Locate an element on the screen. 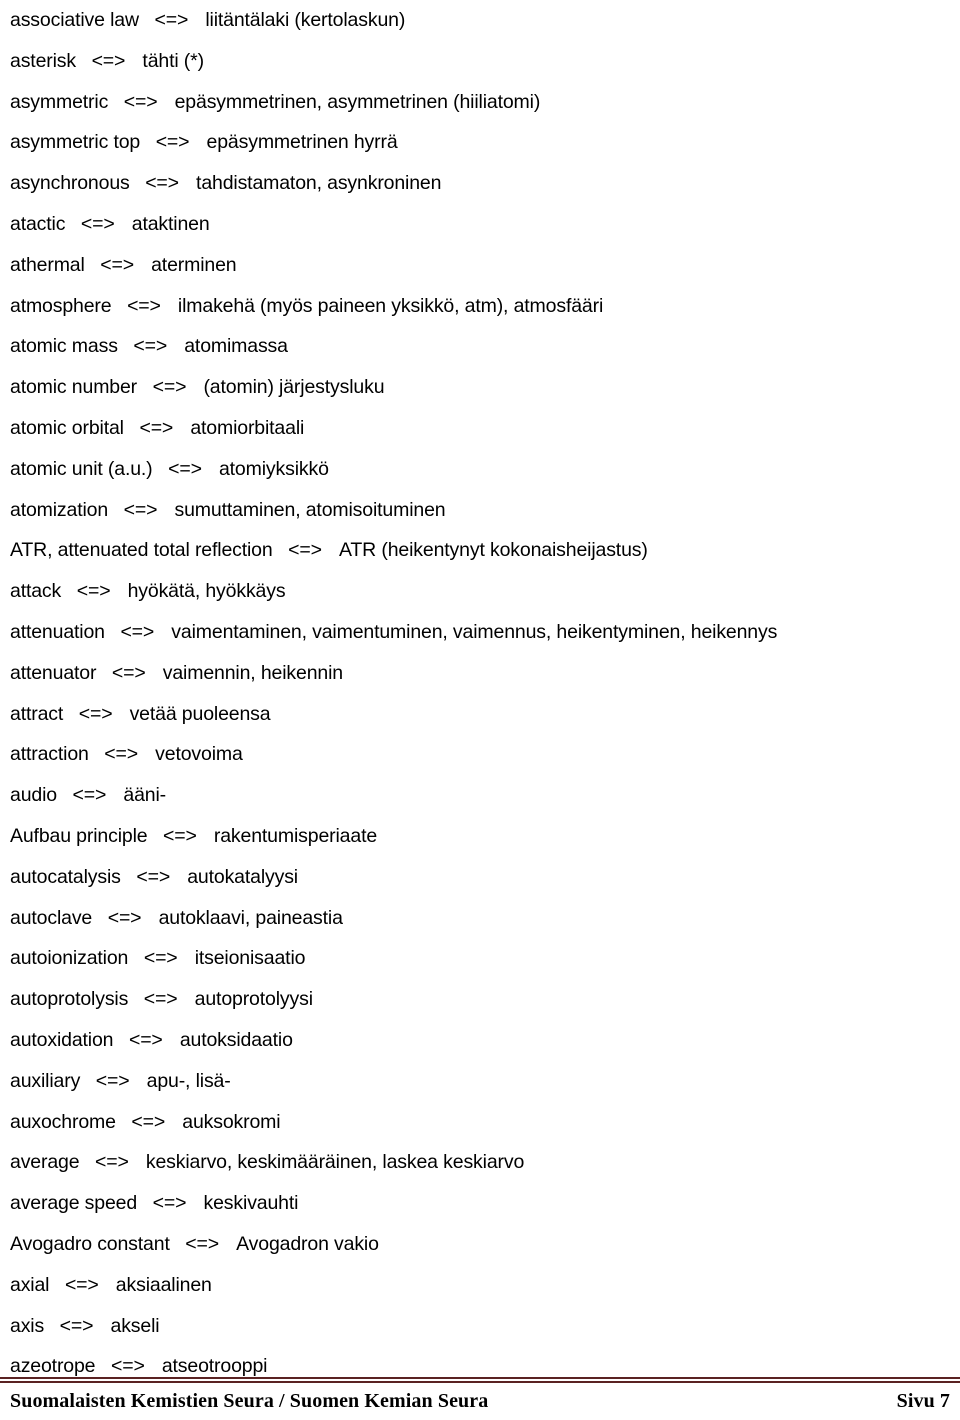 The height and width of the screenshot is (1420, 960). entry-term: axial is located at coordinates (30, 1284).